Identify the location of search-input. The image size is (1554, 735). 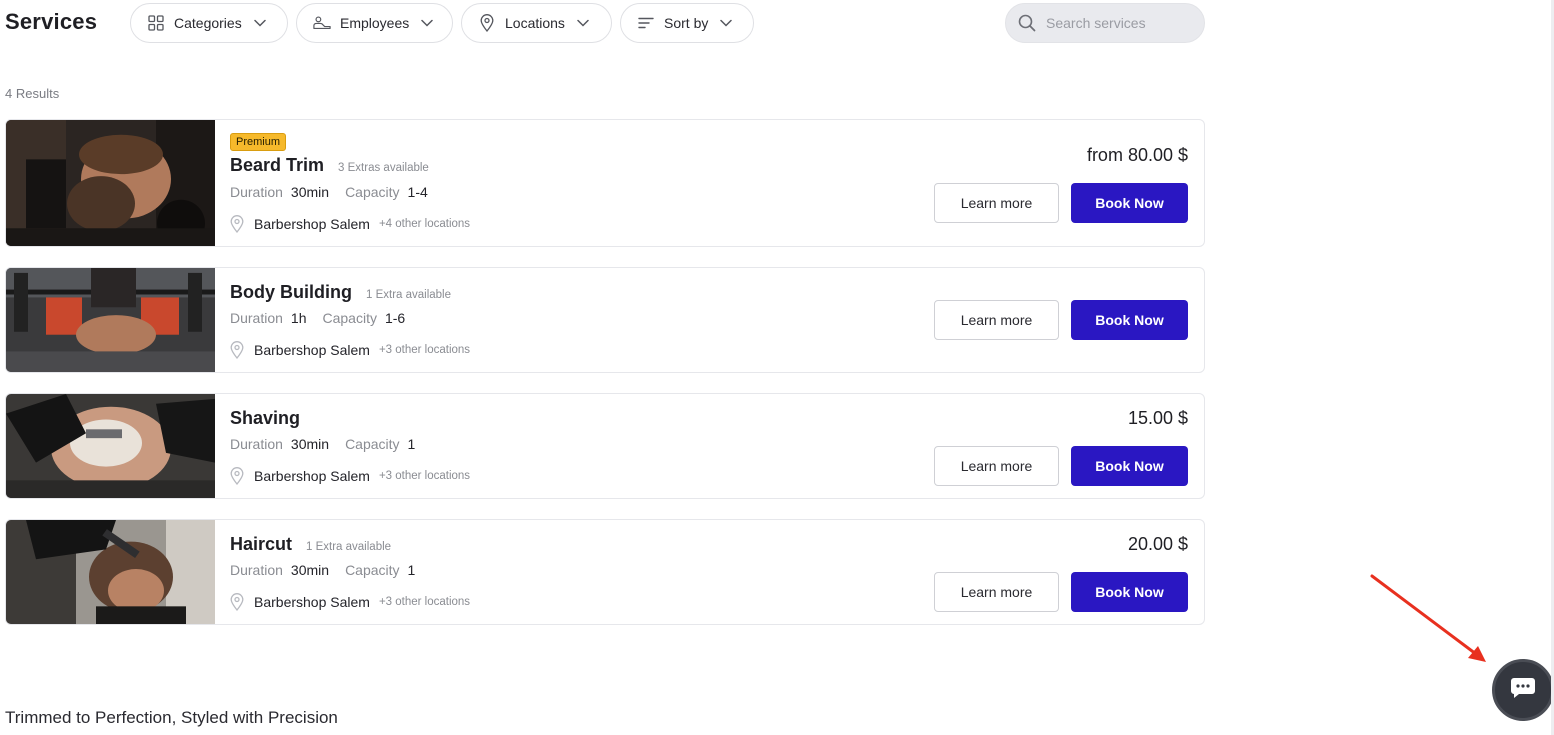
(1121, 23).